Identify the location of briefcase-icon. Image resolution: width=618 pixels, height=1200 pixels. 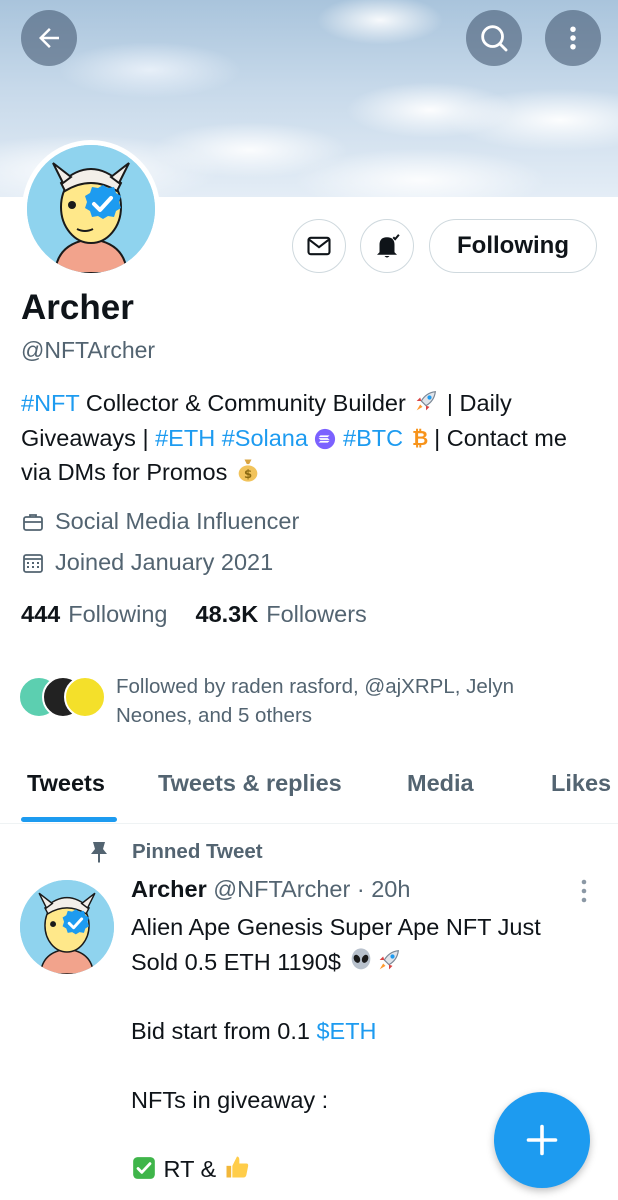
(33, 522).